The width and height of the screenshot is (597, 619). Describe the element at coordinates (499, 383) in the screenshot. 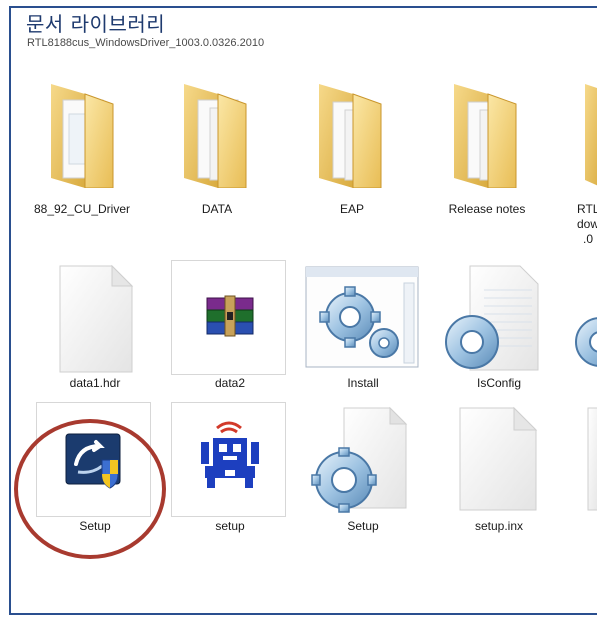

I see `item-label: IsConfig` at that location.